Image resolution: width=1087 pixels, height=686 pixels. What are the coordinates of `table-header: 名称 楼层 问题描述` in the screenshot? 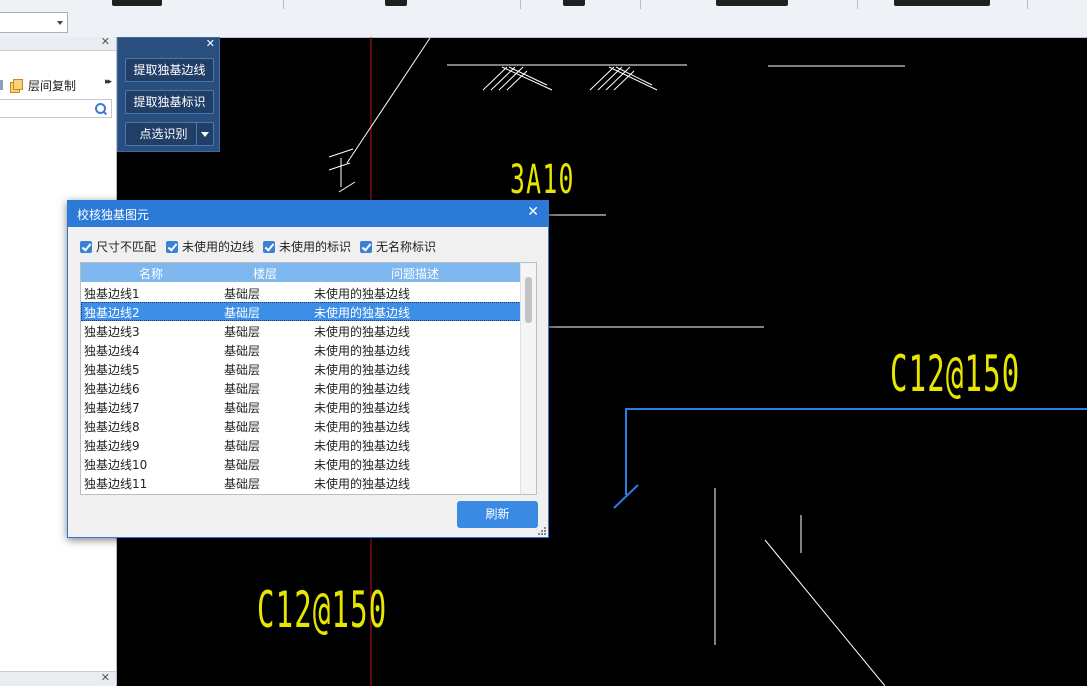 It's located at (301, 272).